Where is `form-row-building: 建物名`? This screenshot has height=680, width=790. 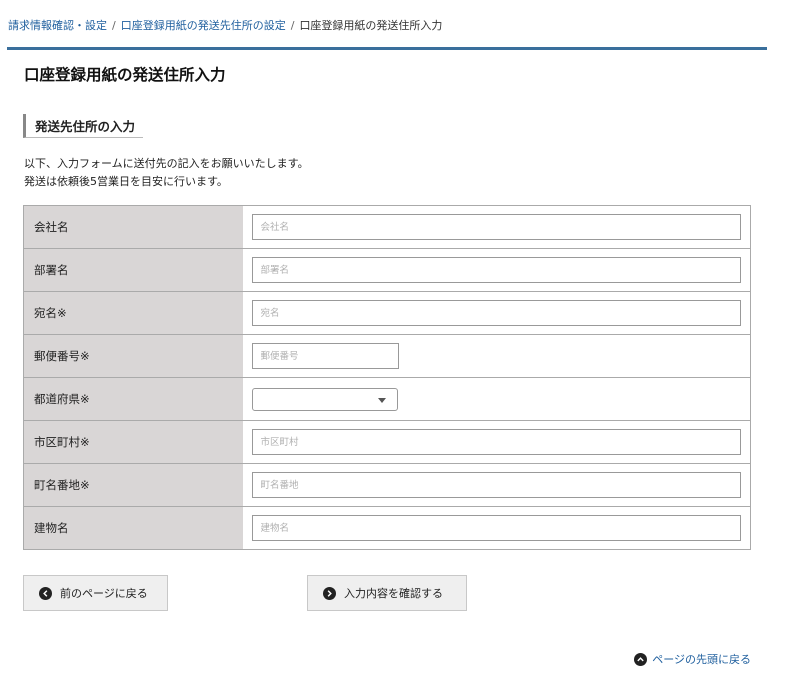
form-row-building: 建物名 is located at coordinates (387, 528).